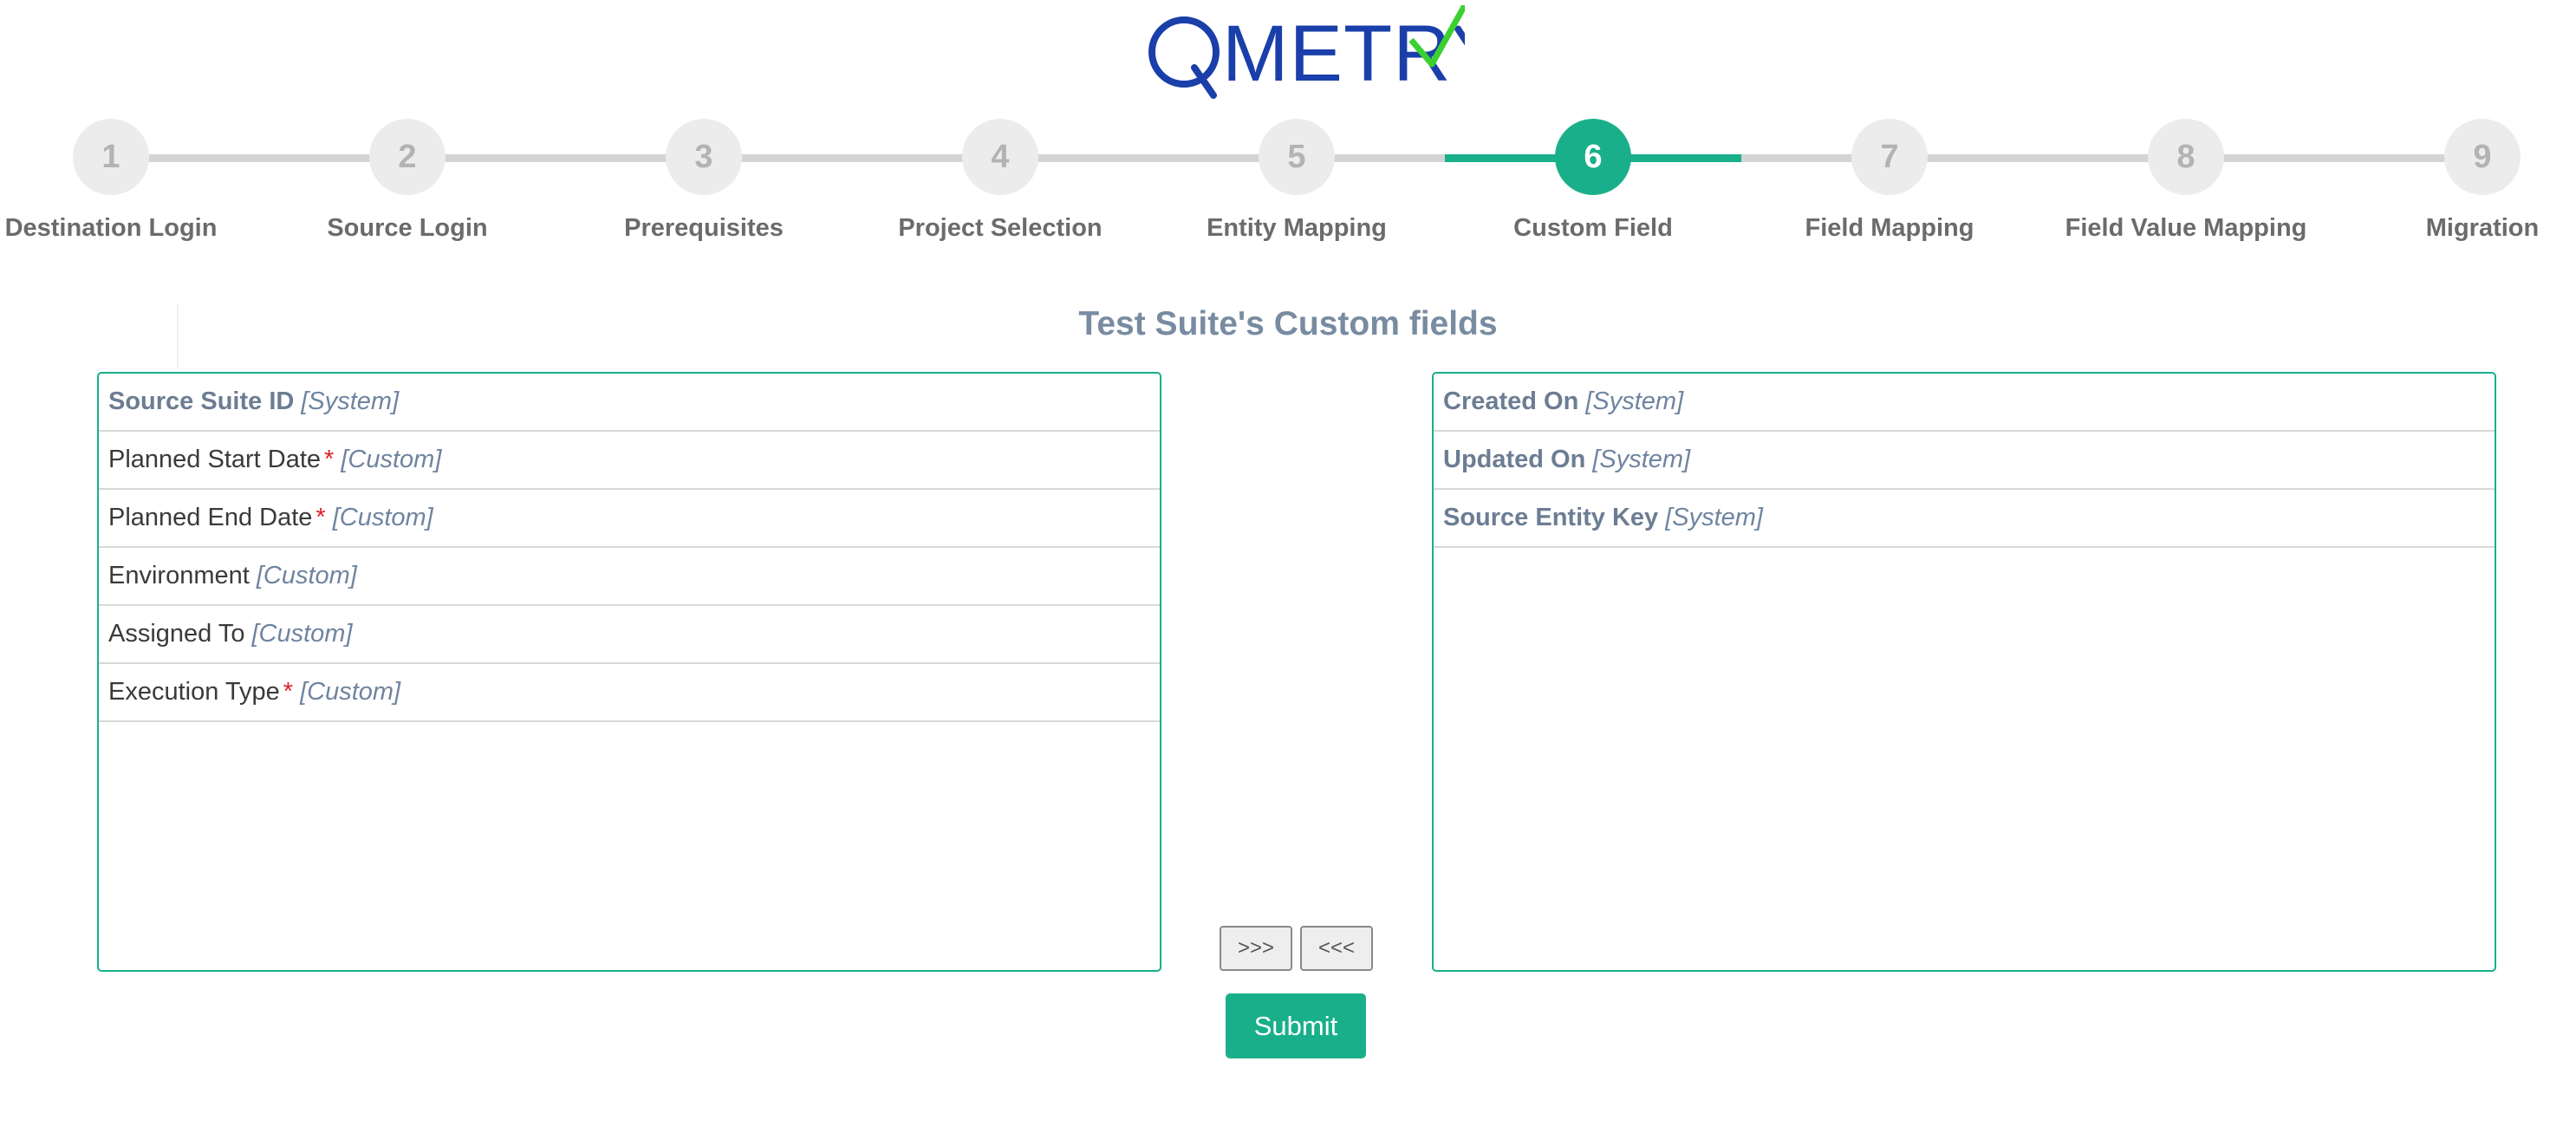 The width and height of the screenshot is (2576, 1146). I want to click on step-number: 9, so click(2482, 157).